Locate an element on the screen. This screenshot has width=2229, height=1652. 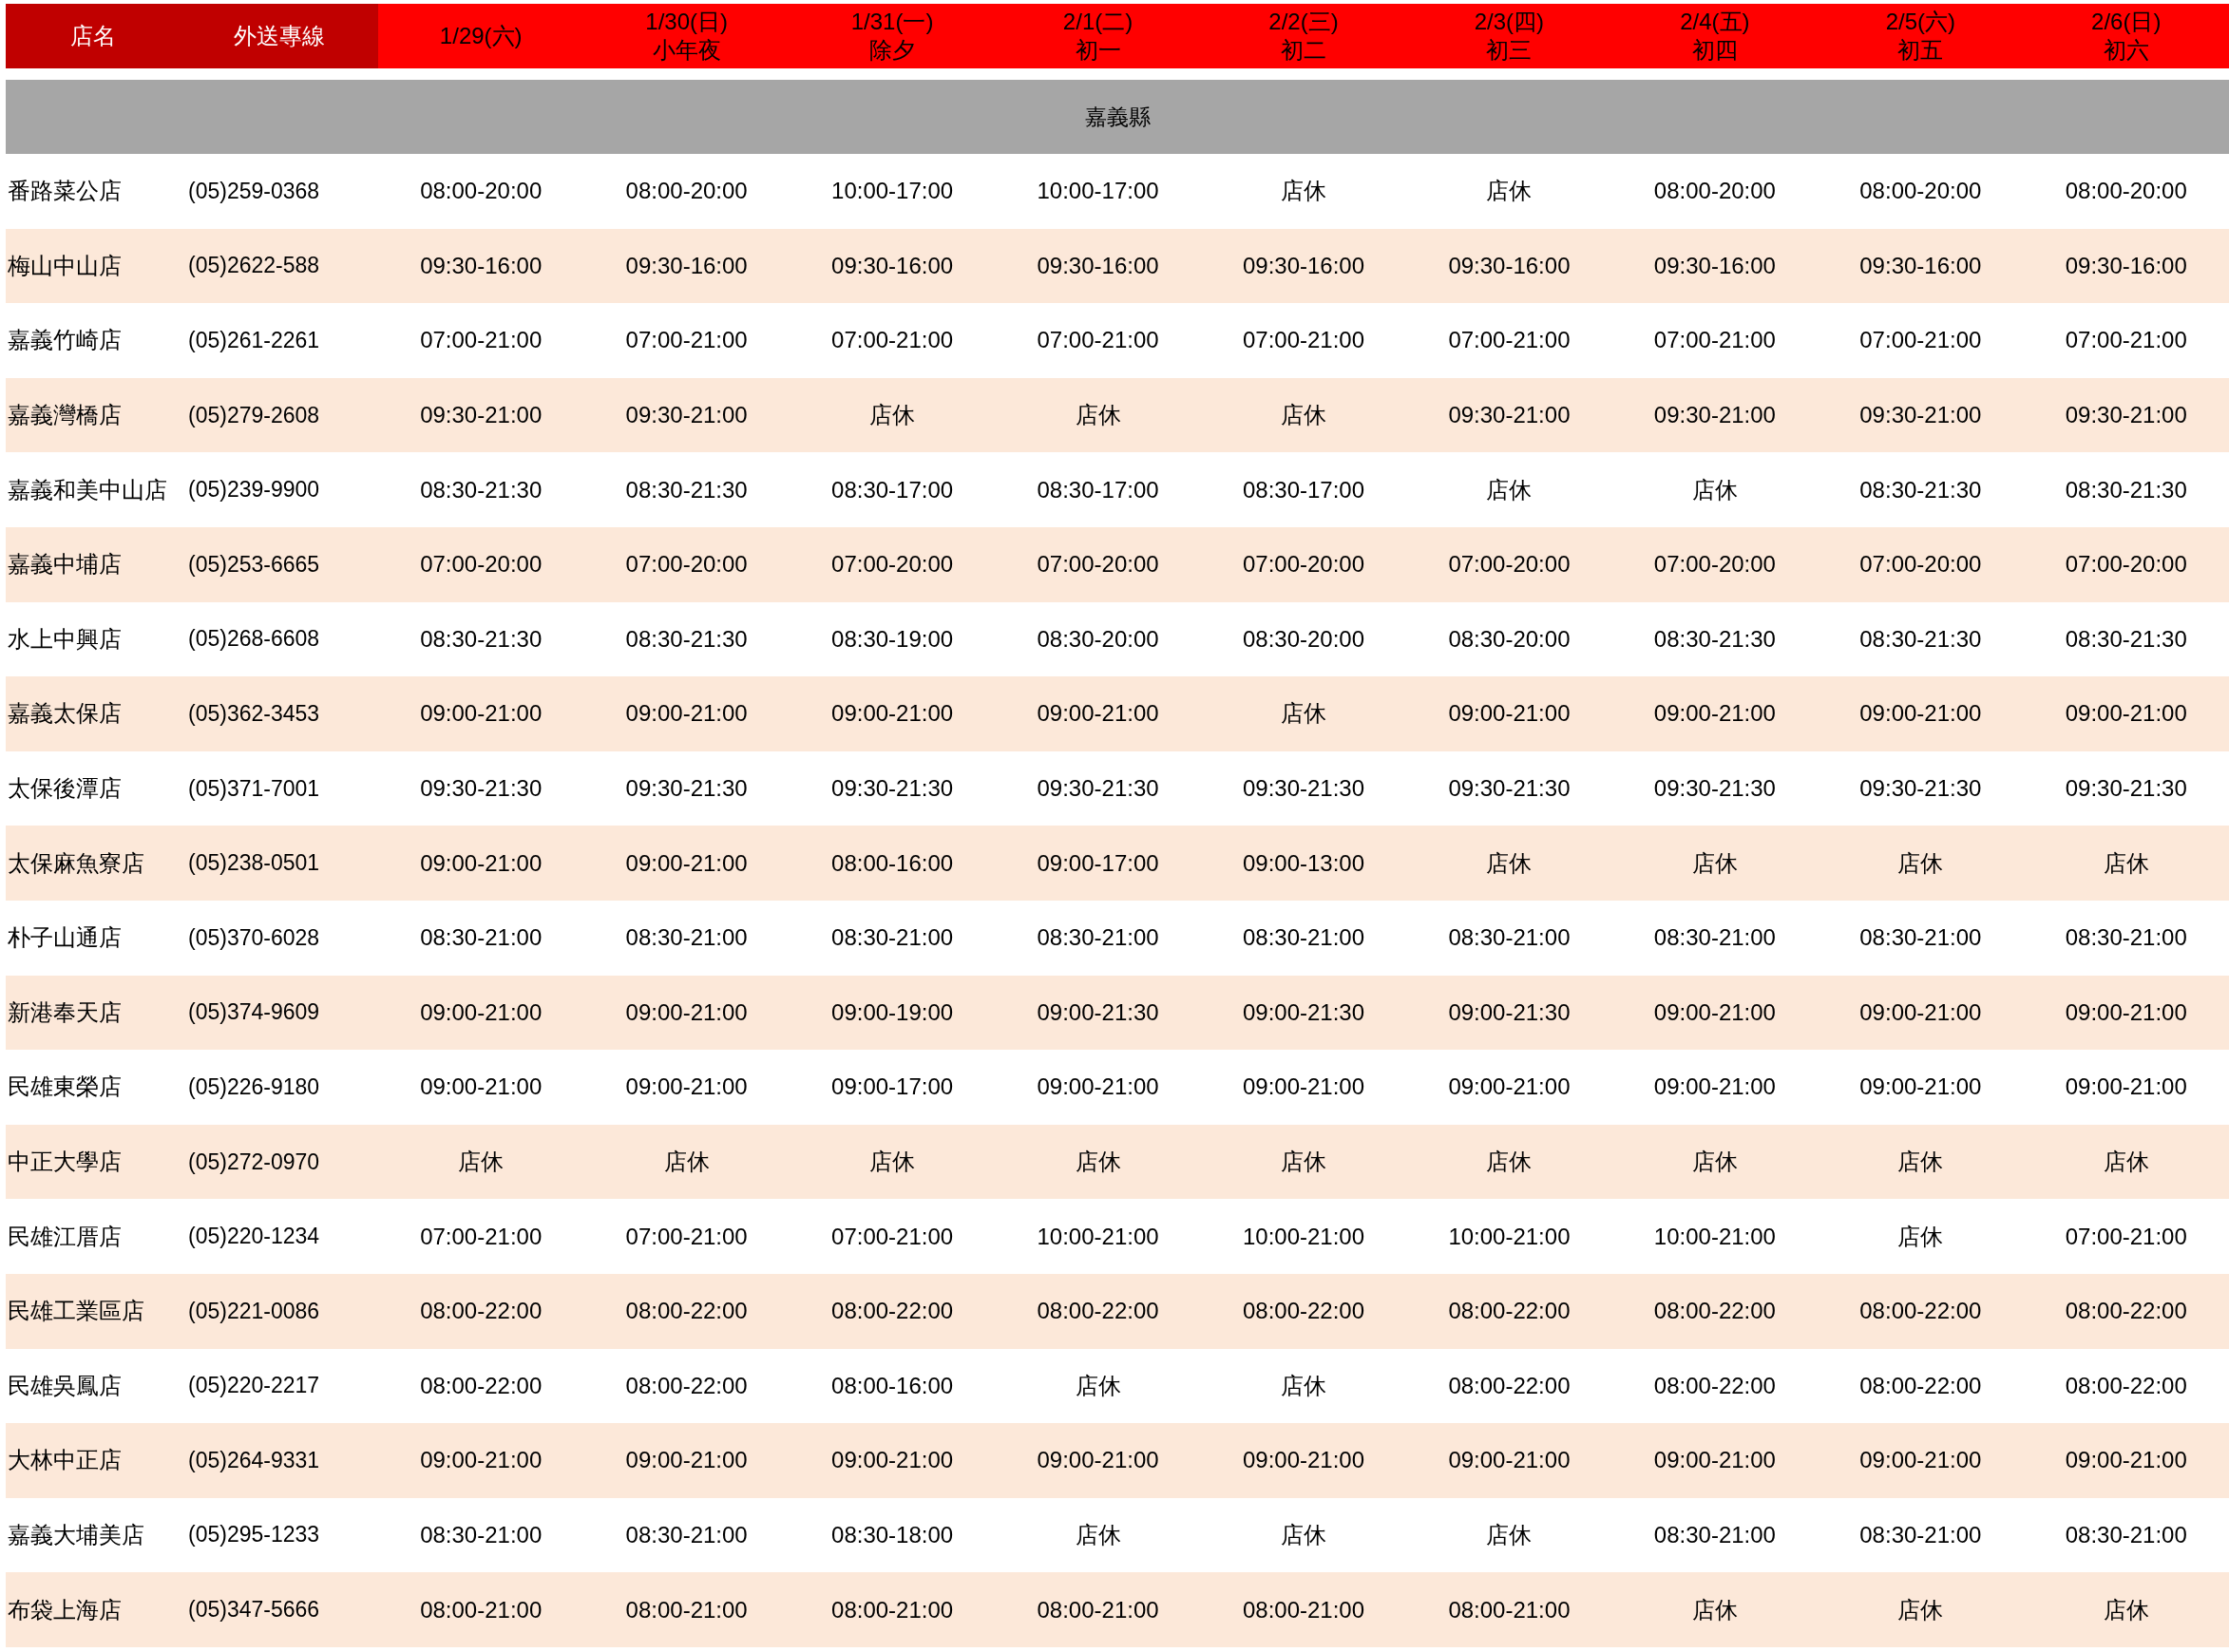
phone-number: (05)371-7001 is located at coordinates (254, 788).